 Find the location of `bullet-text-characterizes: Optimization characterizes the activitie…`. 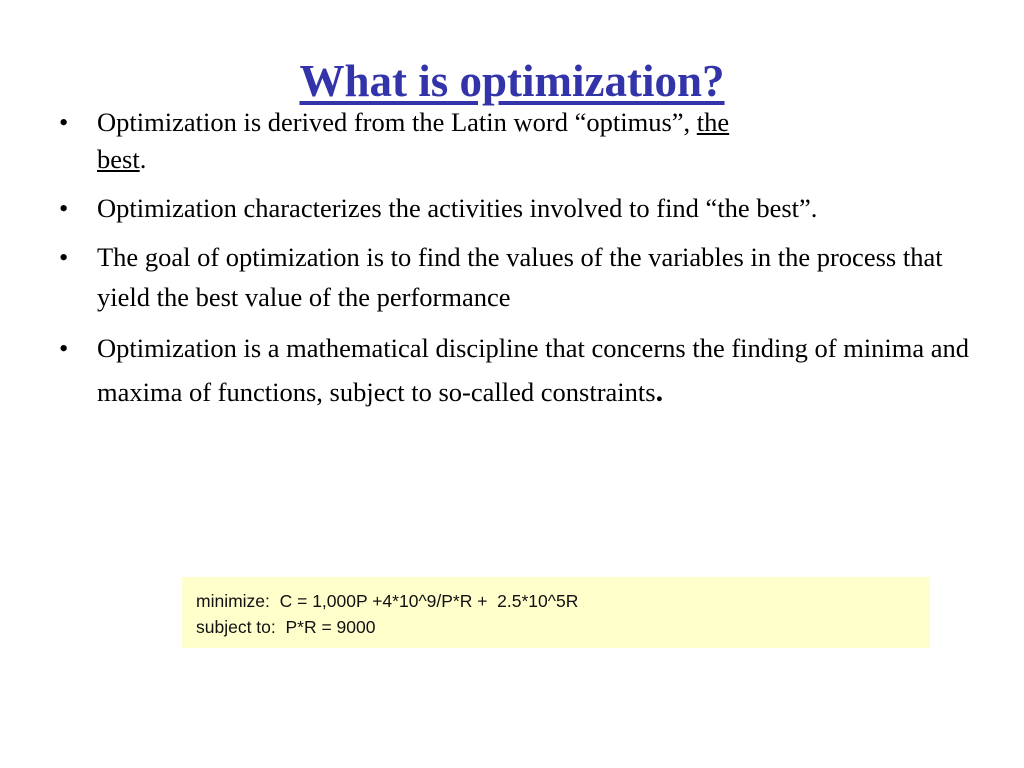

bullet-text-characterizes: Optimization characterizes the activitie… is located at coordinates (457, 208).